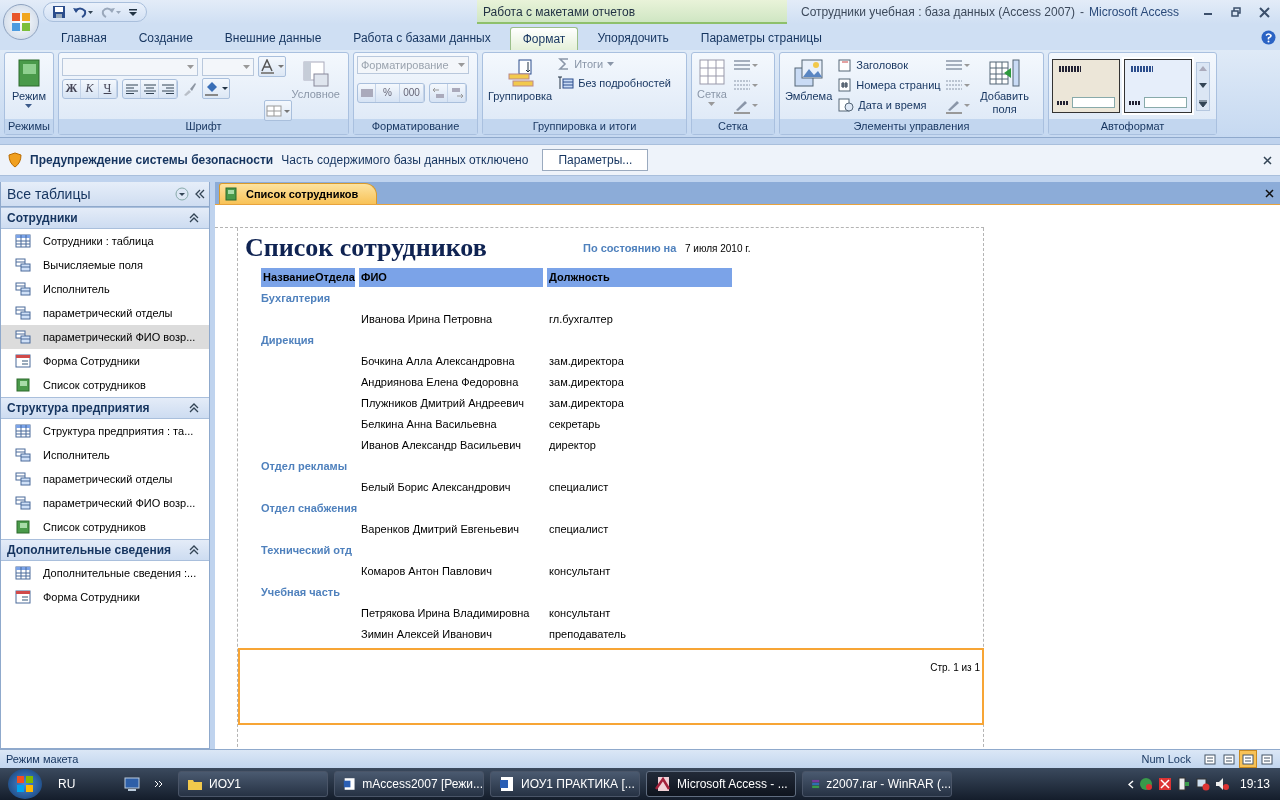 This screenshot has width=1280, height=800. I want to click on department-name: Дирекция, so click(288, 339).